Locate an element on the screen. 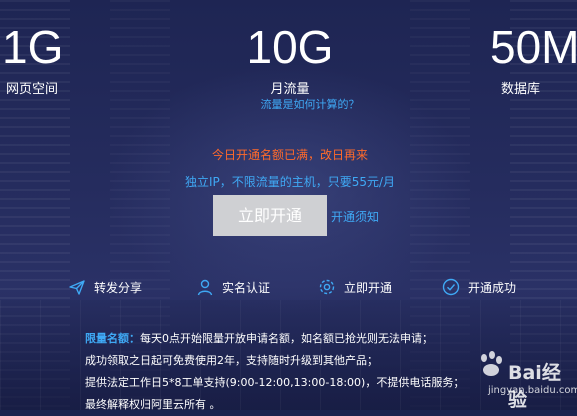  check-circle-icon is located at coordinates (451, 287).